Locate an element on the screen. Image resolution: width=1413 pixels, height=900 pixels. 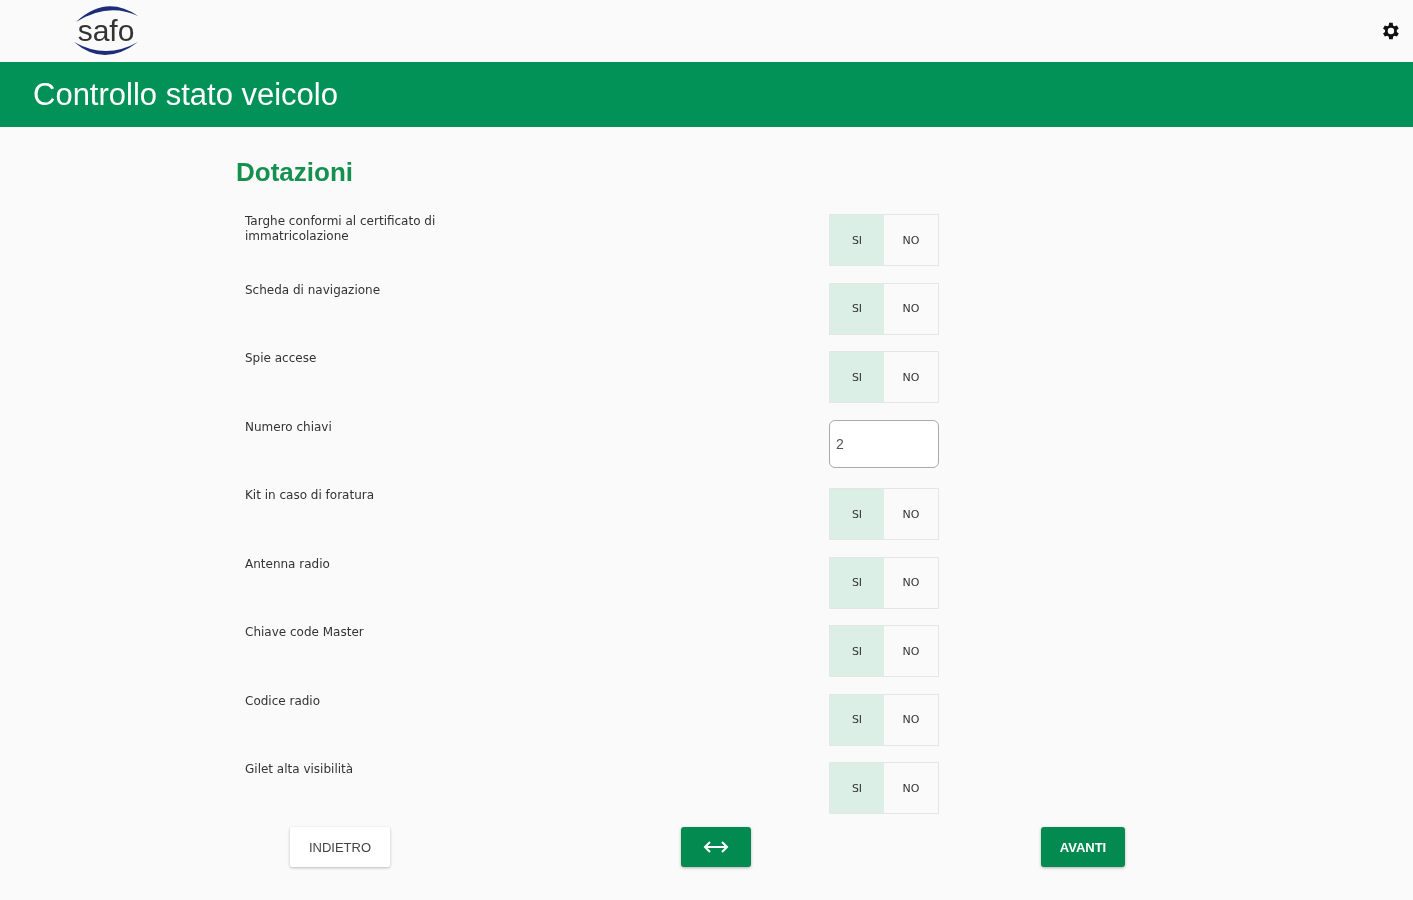
field-label: Kit in caso di foratura is located at coordinates (310, 496).